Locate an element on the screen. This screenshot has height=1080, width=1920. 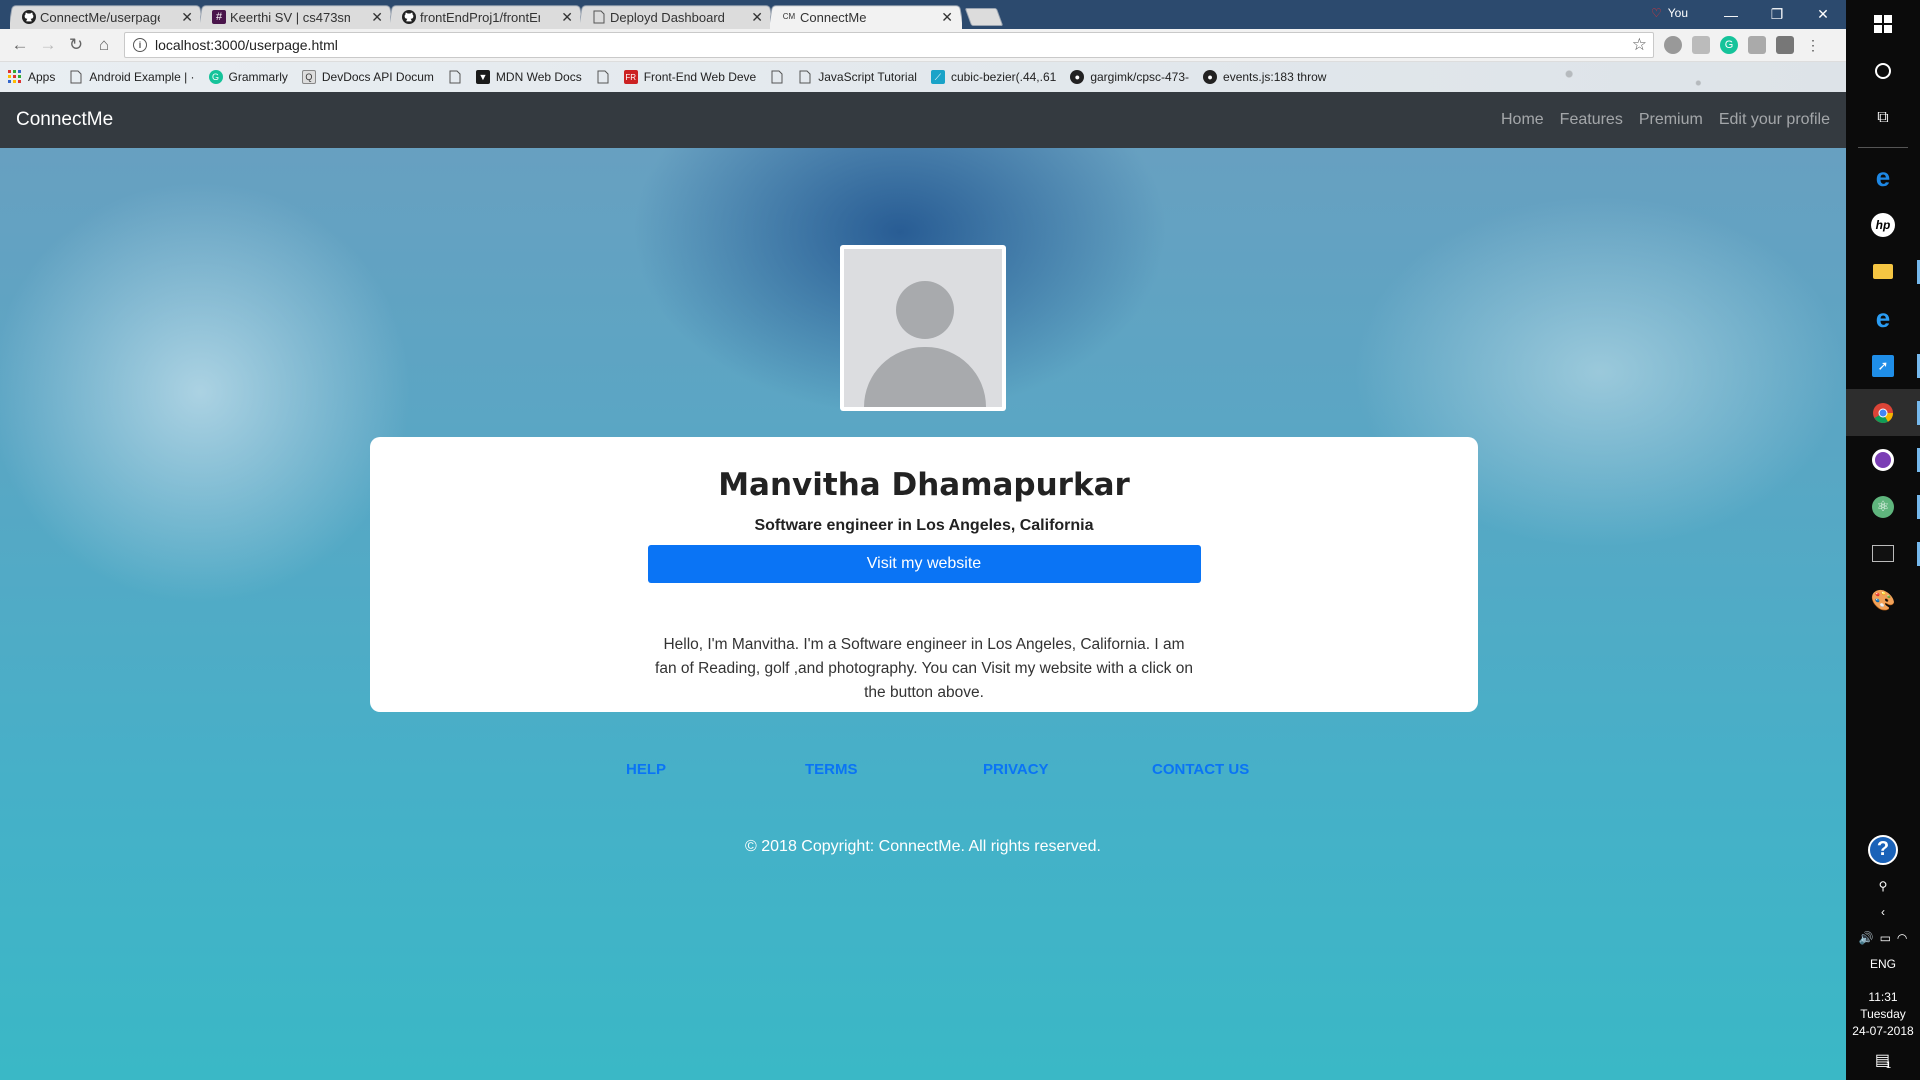
bookmark-front-end-web-dev: FR Front-End Web Deve is located at coordinates (690, 77).